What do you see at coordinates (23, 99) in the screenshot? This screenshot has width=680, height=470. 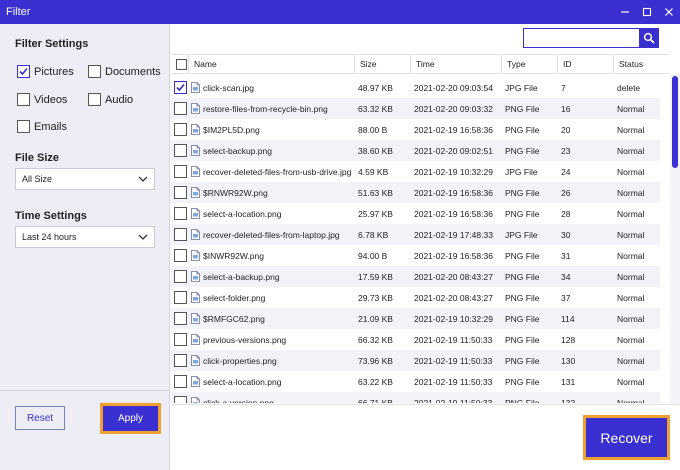 I see `checkbox-videos-box` at bounding box center [23, 99].